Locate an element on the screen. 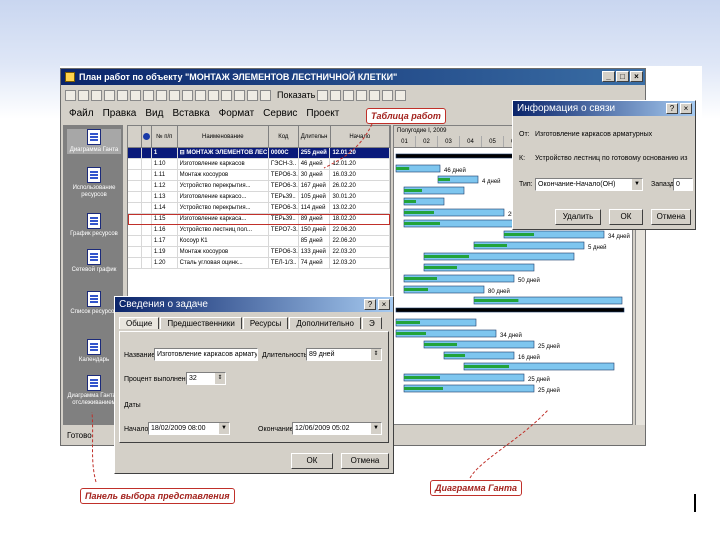  callout-view-bar: Панель выбора представления is located at coordinates (157, 496).